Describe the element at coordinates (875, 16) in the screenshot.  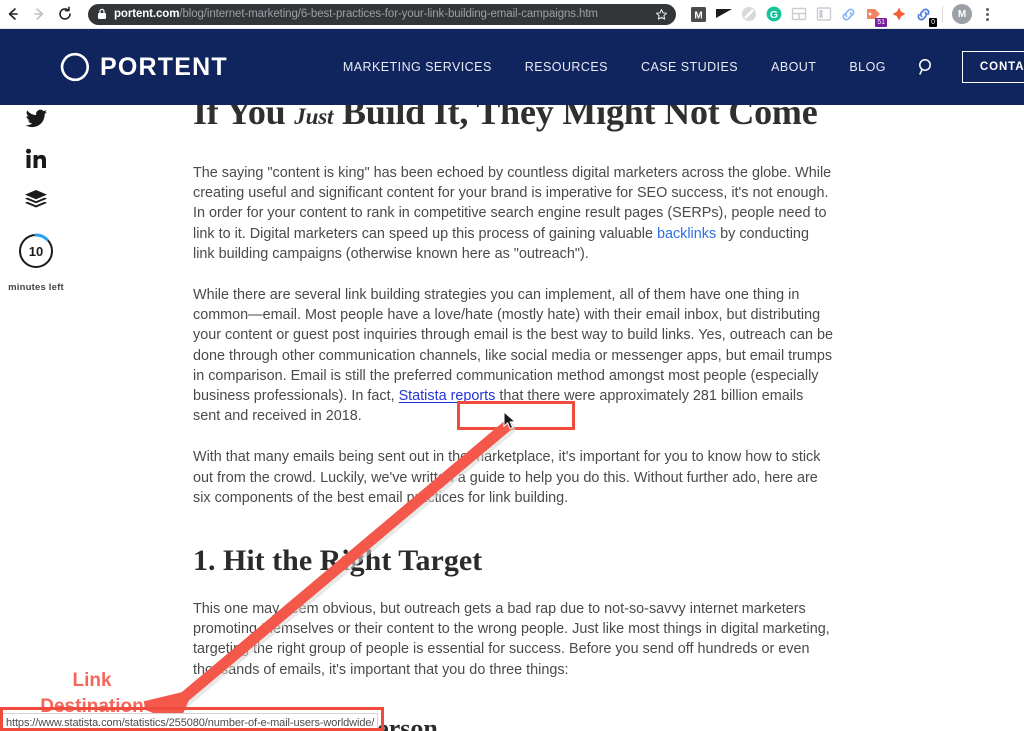
I see `tag-extension-icon: 51` at that location.